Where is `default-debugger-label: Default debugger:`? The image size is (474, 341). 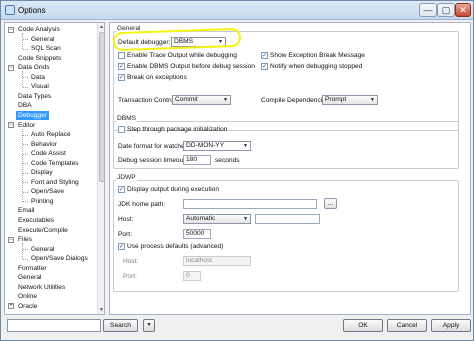 default-debugger-label: Default debugger: is located at coordinates (144, 42).